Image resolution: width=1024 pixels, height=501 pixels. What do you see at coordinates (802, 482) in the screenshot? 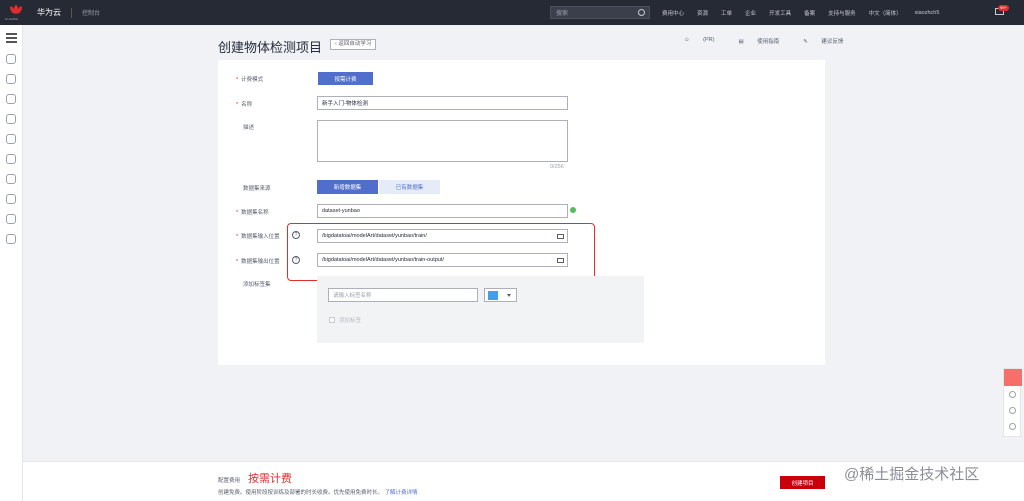
I see `create-project-button: 创建项目` at bounding box center [802, 482].